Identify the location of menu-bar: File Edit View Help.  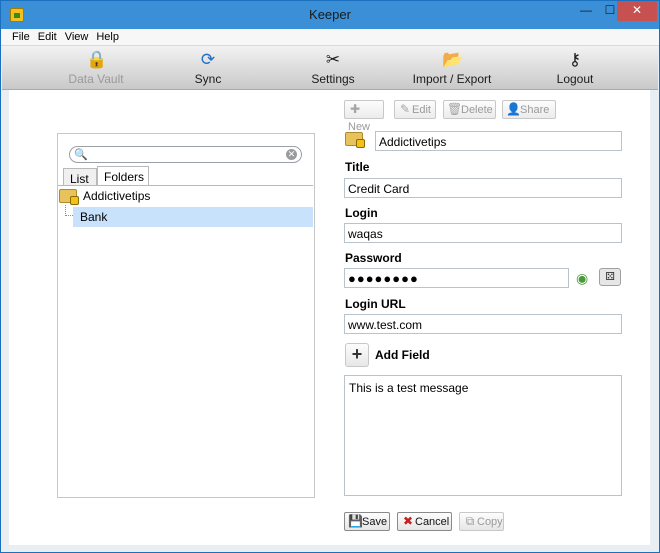
(330, 37).